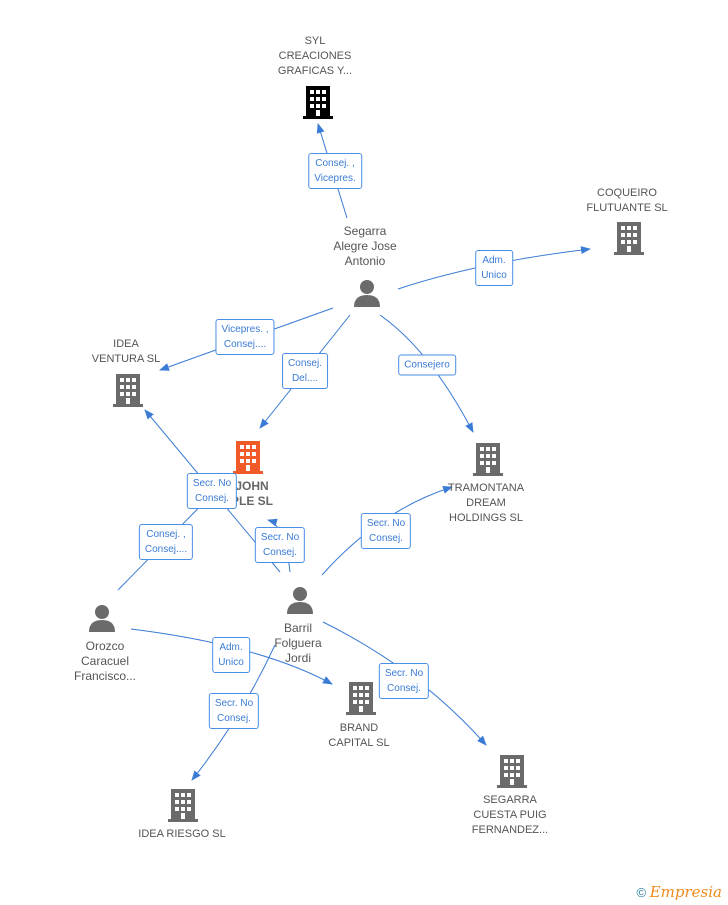 This screenshot has width=728, height=905. What do you see at coordinates (126, 359) in the screenshot?
I see `label-line: VENTURA SL` at bounding box center [126, 359].